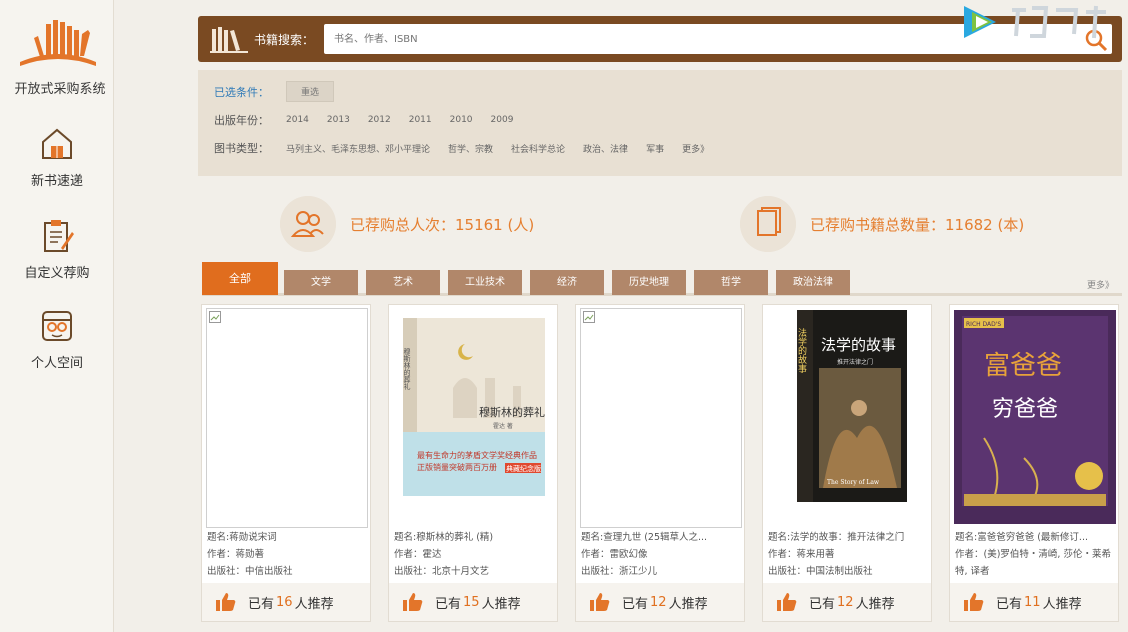 The width and height of the screenshot is (1128, 632). I want to click on book-meta: 题名:蒋勋说宋词 作者：蒋勋著 出版社：中信出版社, so click(288, 554).